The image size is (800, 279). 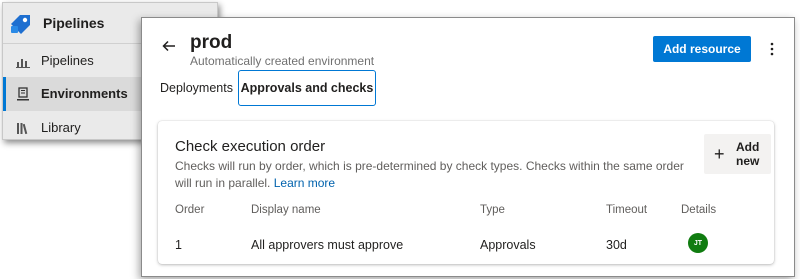 What do you see at coordinates (74, 23) in the screenshot?
I see `sidebar-app-title: Pipelines` at bounding box center [74, 23].